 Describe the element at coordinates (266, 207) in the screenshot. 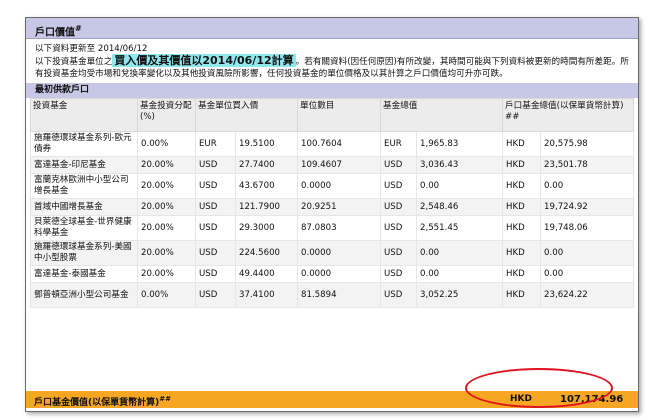

I see `bid-price: 121.7900` at that location.